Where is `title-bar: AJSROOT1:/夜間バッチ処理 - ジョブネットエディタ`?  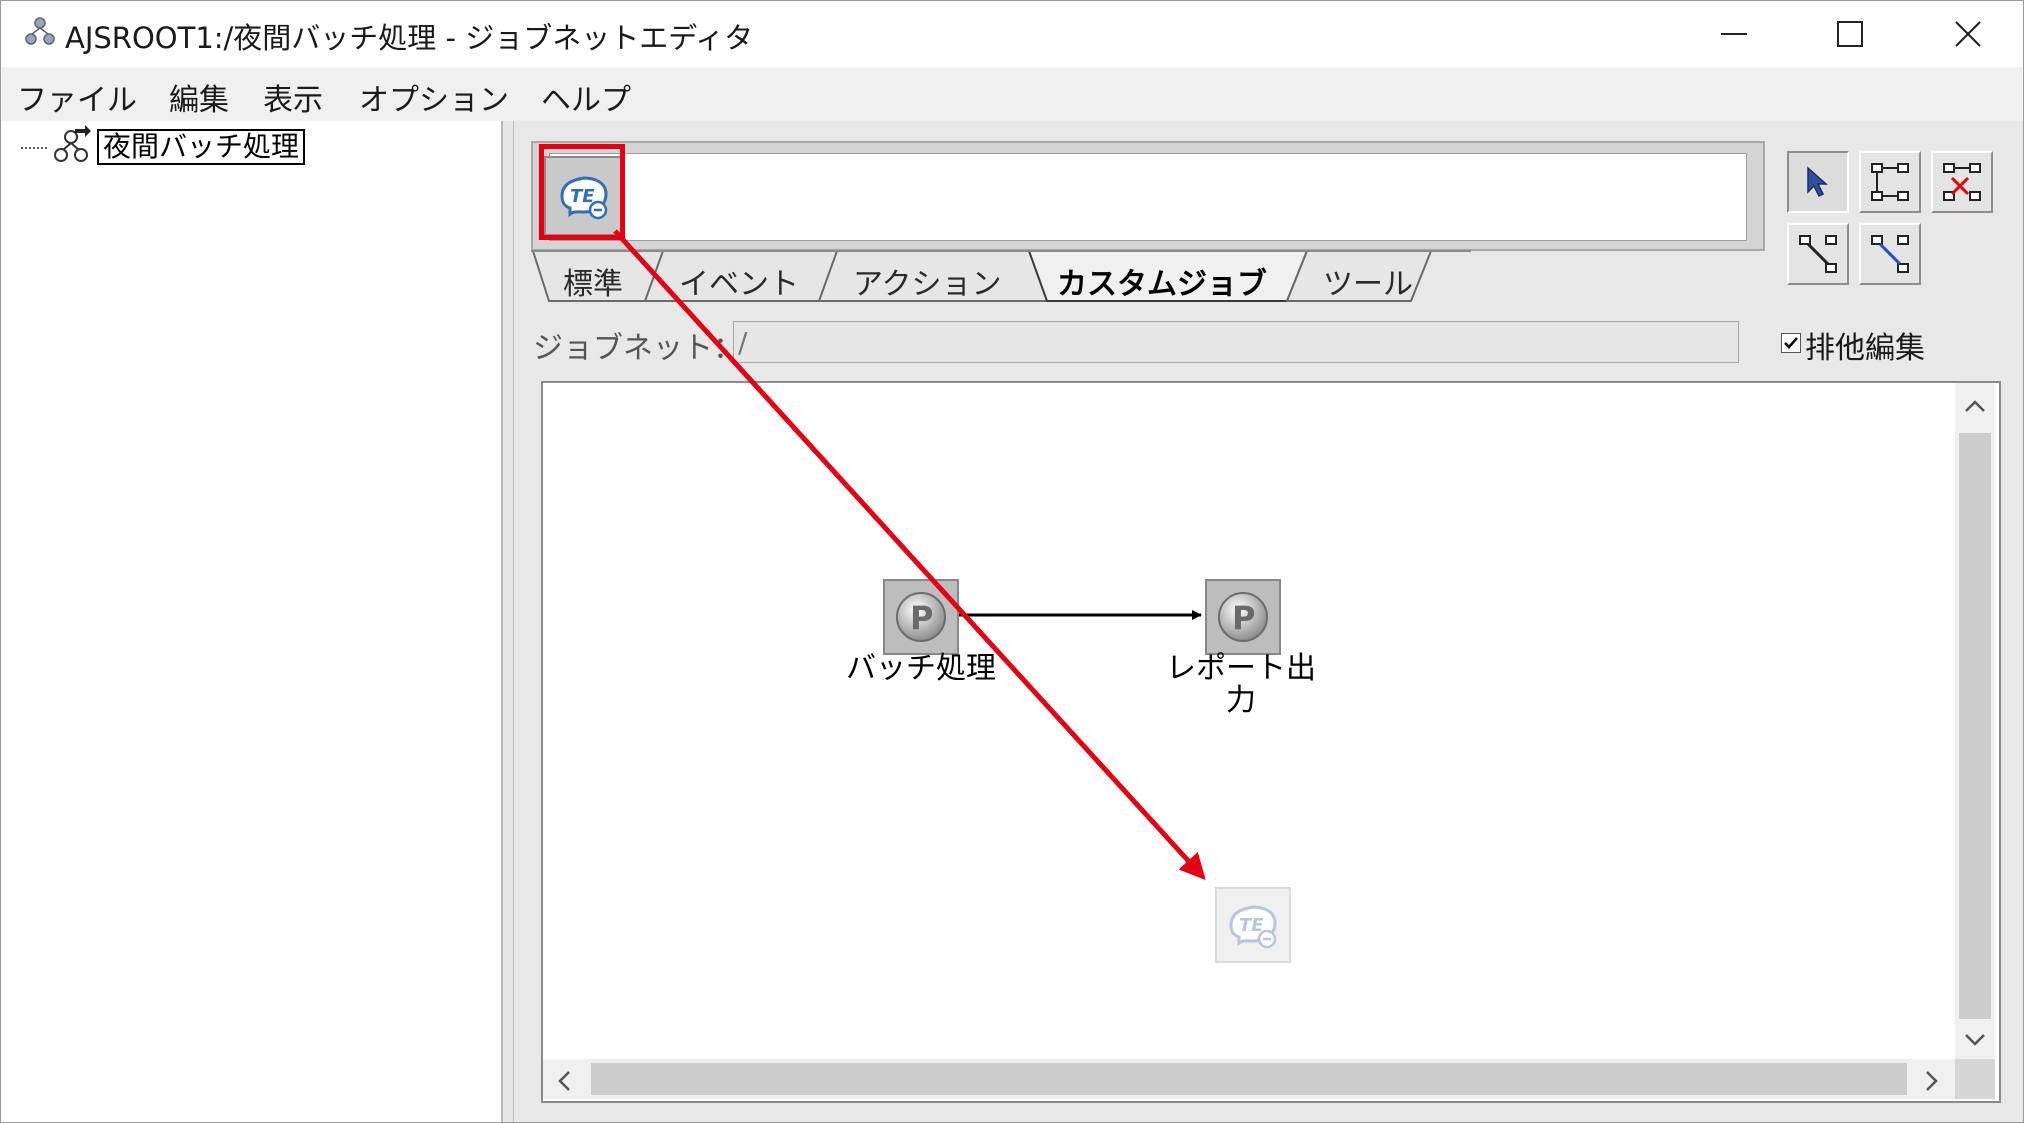 title-bar: AJSROOT1:/夜間バッチ処理 - ジョブネットエディタ is located at coordinates (1012, 34).